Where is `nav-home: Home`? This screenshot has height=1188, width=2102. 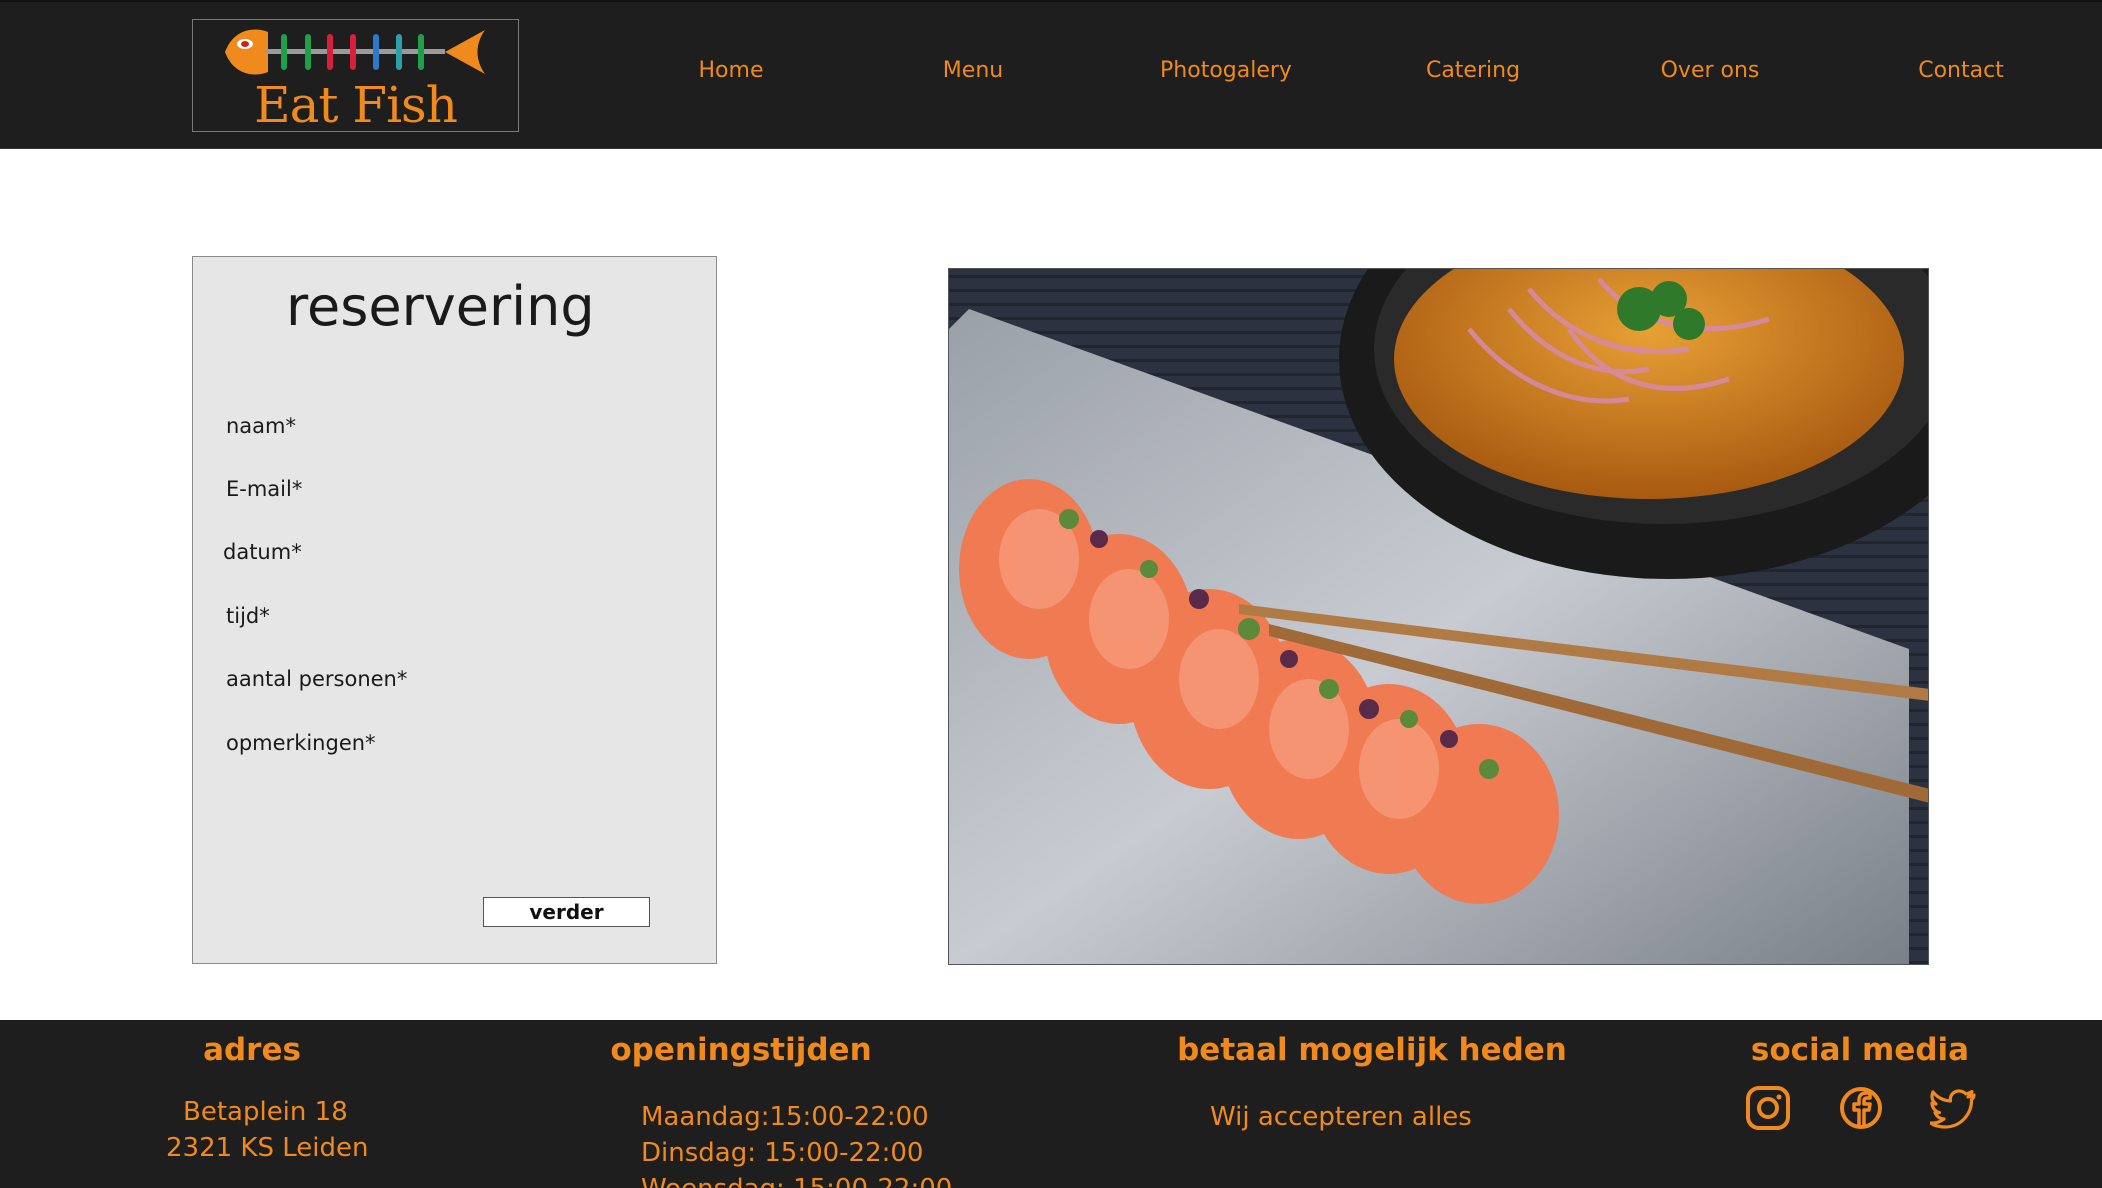 nav-home: Home is located at coordinates (731, 70).